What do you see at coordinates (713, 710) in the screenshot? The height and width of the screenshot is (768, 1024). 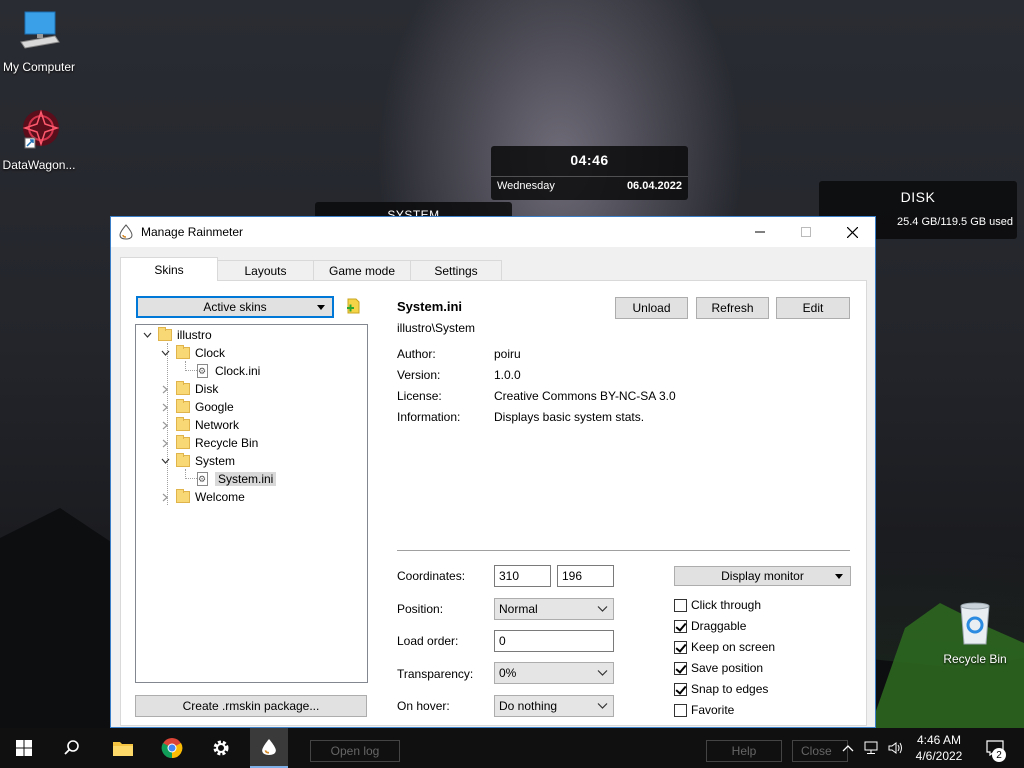 I see `checkbox-label: Favorite` at bounding box center [713, 710].